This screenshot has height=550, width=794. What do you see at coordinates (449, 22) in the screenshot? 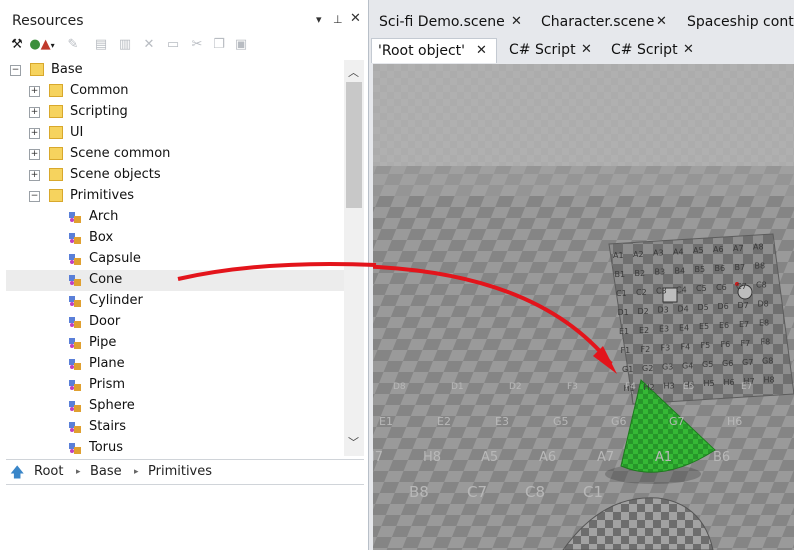
I see `tab-sci-fi-demo: Sci-fi Demo.scene ✕` at bounding box center [449, 22].